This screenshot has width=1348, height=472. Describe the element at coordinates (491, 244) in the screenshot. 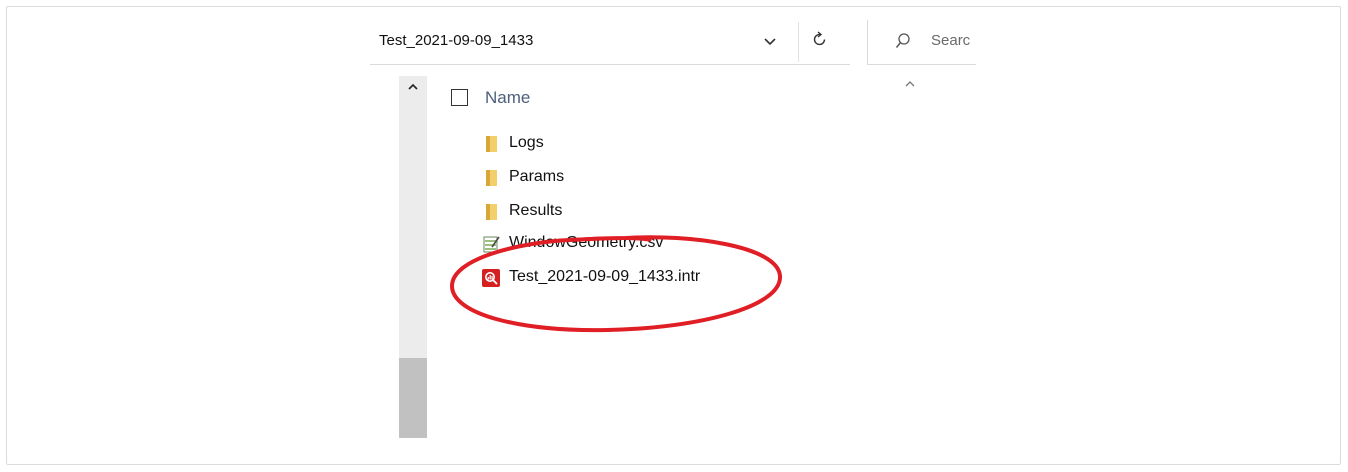

I see `csv-file-icon` at that location.